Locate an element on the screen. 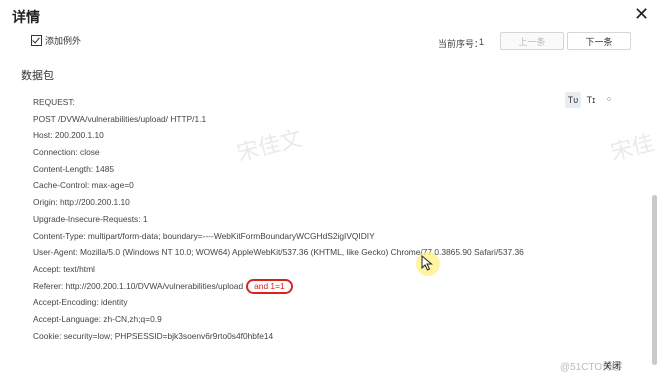 The image size is (661, 383). packet-line: Connection: close is located at coordinates (66, 152).